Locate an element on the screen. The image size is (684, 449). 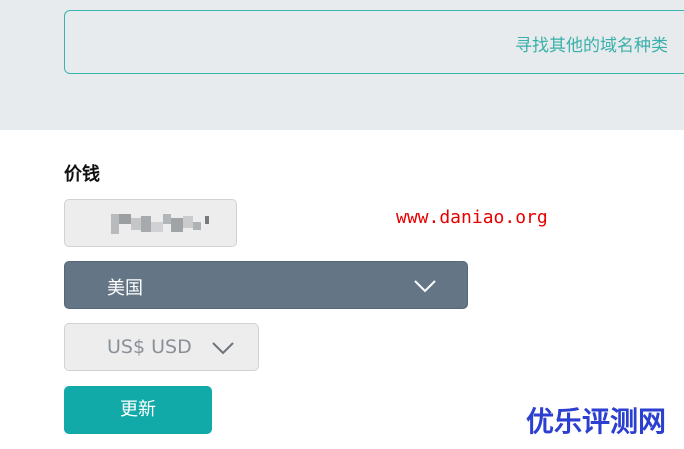
currency-select: US$ USD is located at coordinates (161, 347).